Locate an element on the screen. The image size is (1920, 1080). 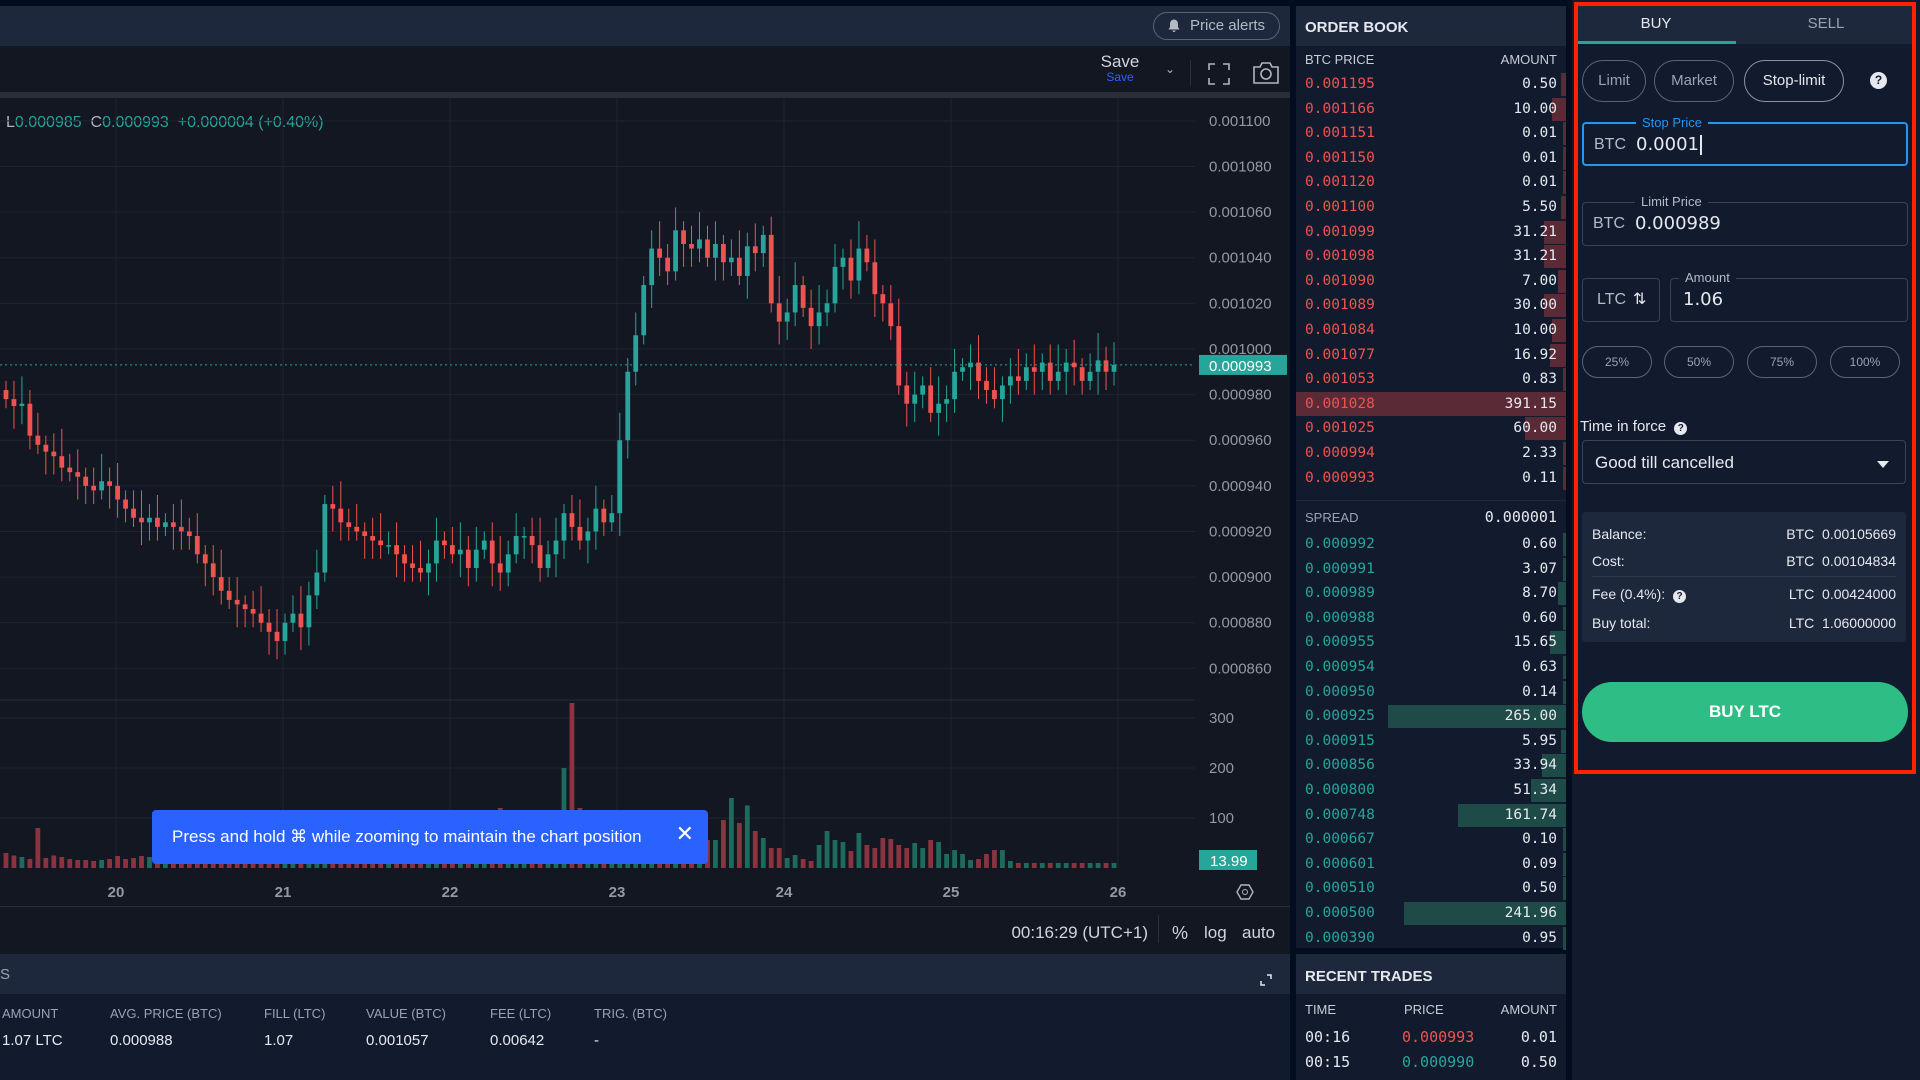
last-volume-label: 13.99 is located at coordinates (1229, 861).